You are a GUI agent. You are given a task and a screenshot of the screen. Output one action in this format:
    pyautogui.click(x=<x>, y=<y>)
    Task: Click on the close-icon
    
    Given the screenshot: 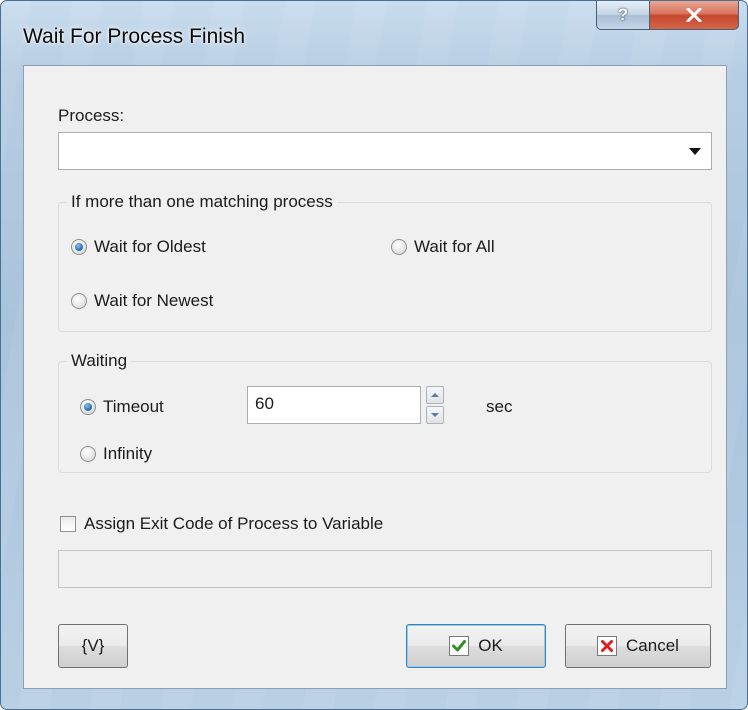 What is the action you would take?
    pyautogui.click(x=694, y=15)
    